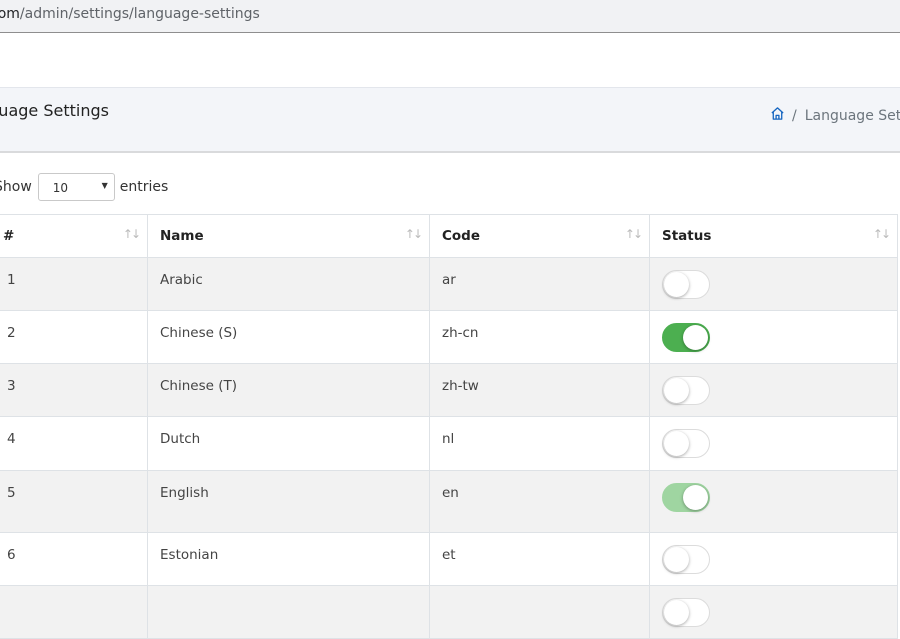 The height and width of the screenshot is (639, 900). Describe the element at coordinates (139, 14) in the screenshot. I see `url-path: /admin/settings/language-settings` at that location.